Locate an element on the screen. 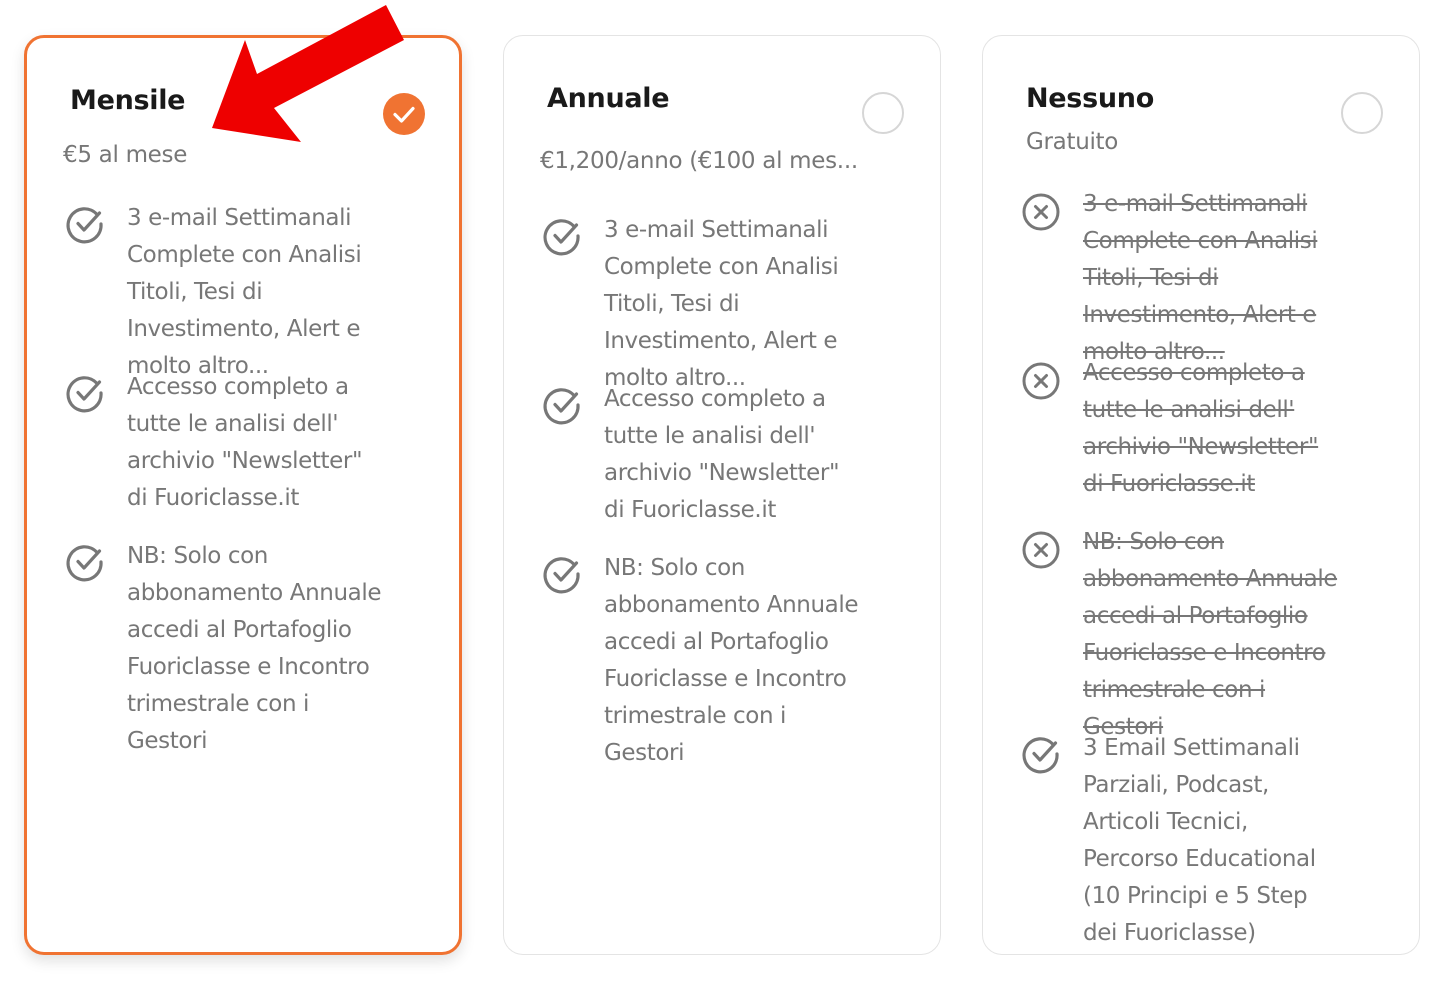  checkmark-icon is located at coordinates (404, 114).